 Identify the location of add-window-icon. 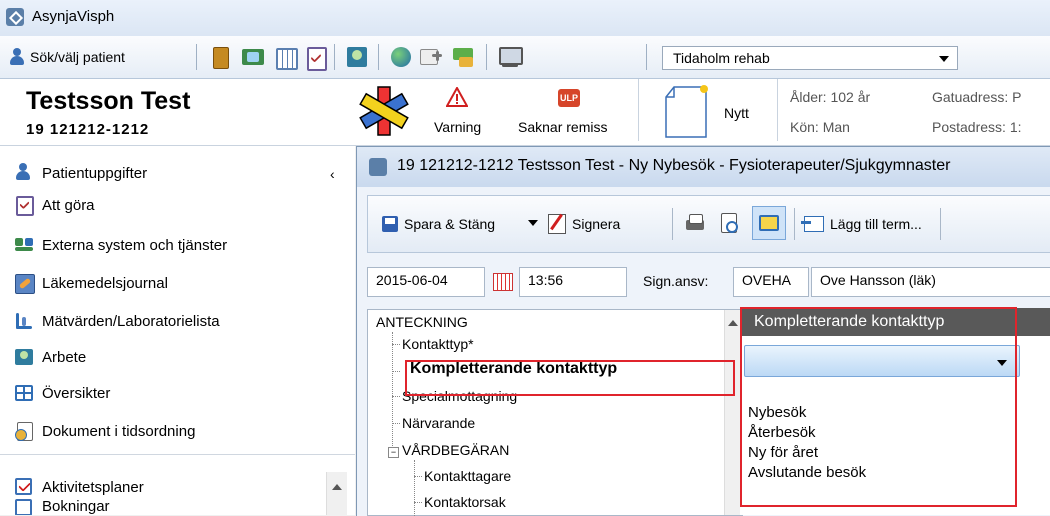
(431, 57).